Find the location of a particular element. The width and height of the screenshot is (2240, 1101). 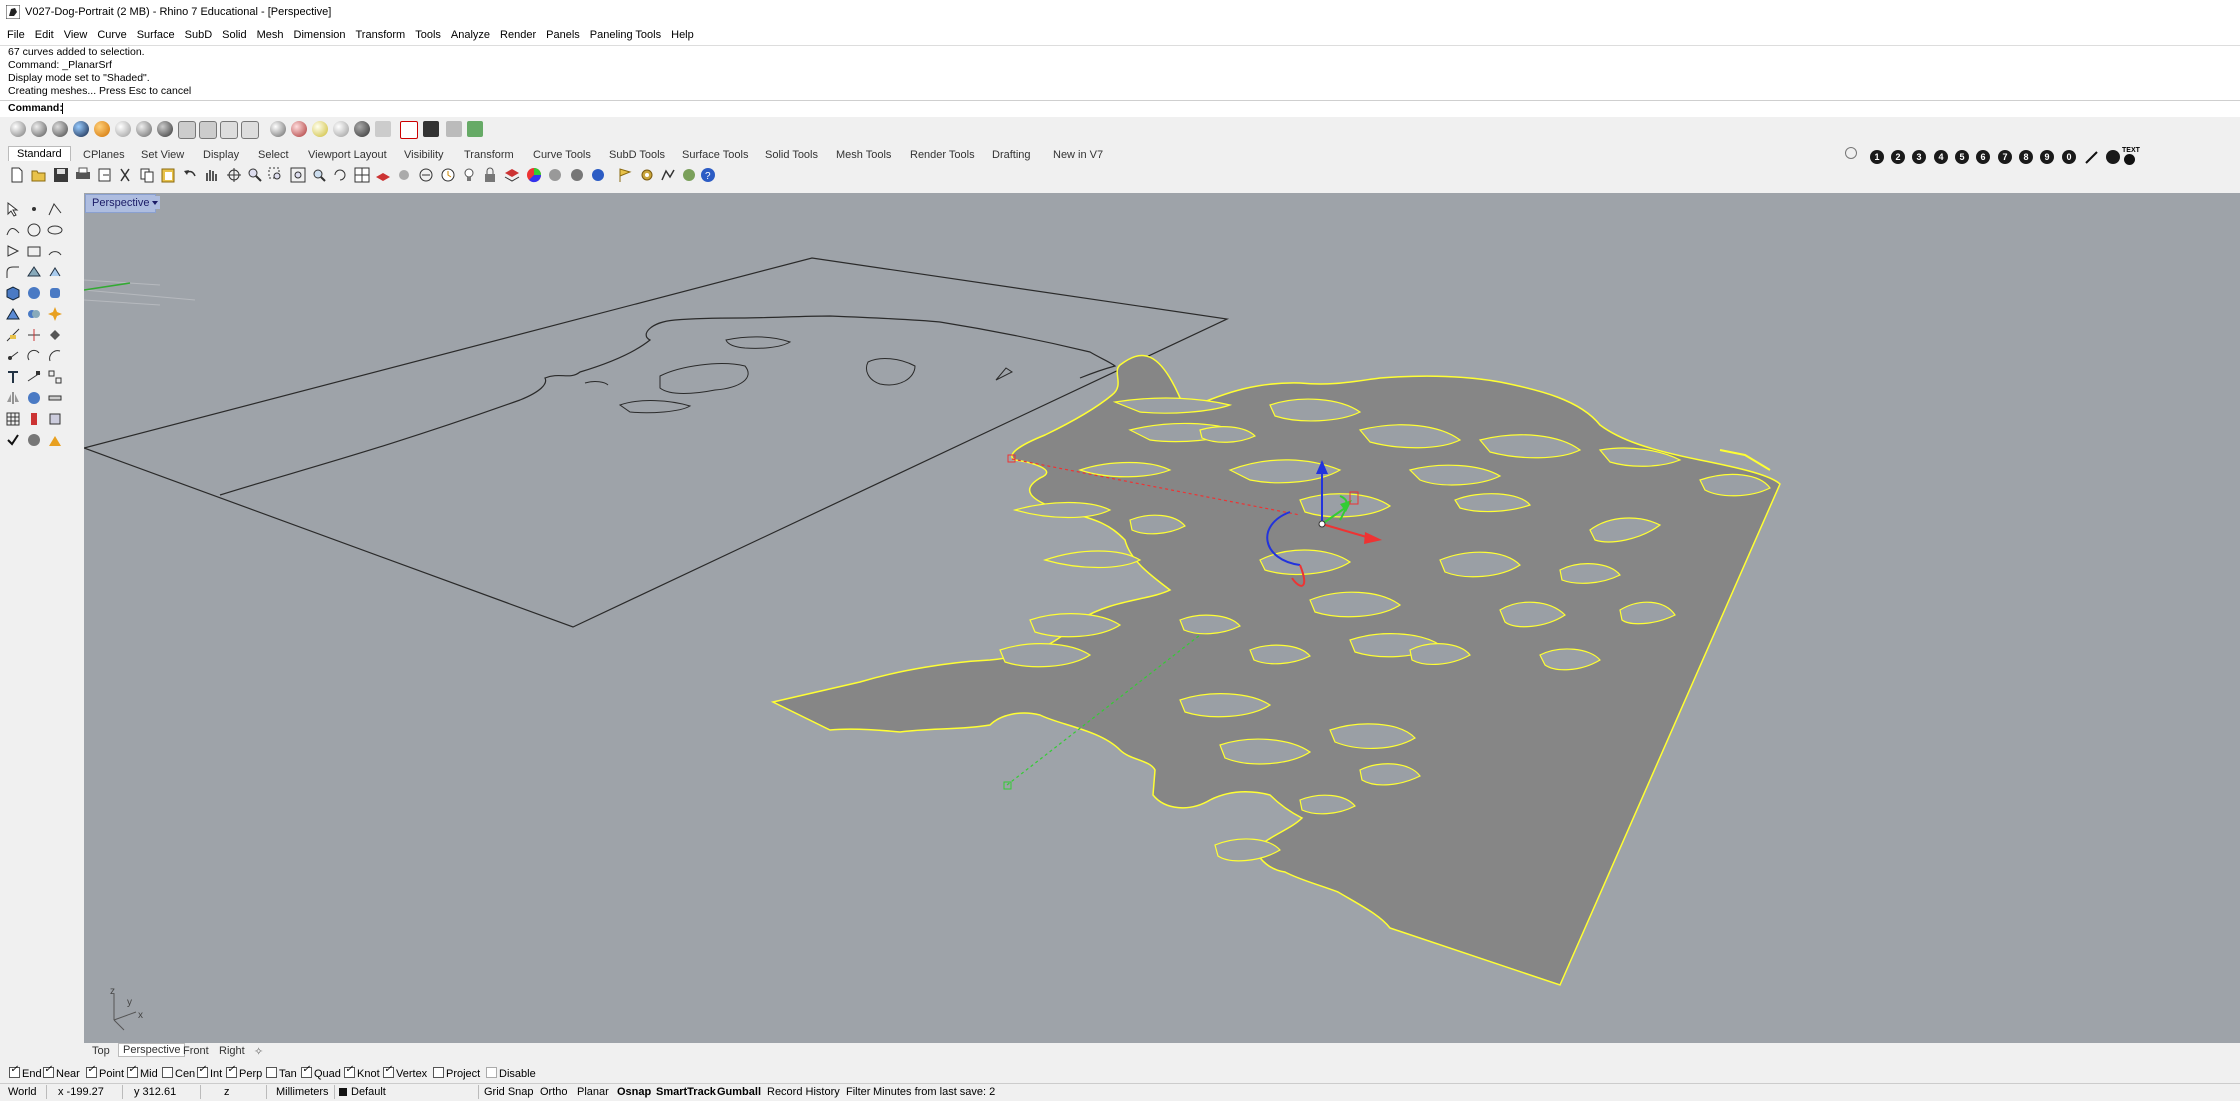

toggle-ortho: Ortho is located at coordinates (554, 1092).